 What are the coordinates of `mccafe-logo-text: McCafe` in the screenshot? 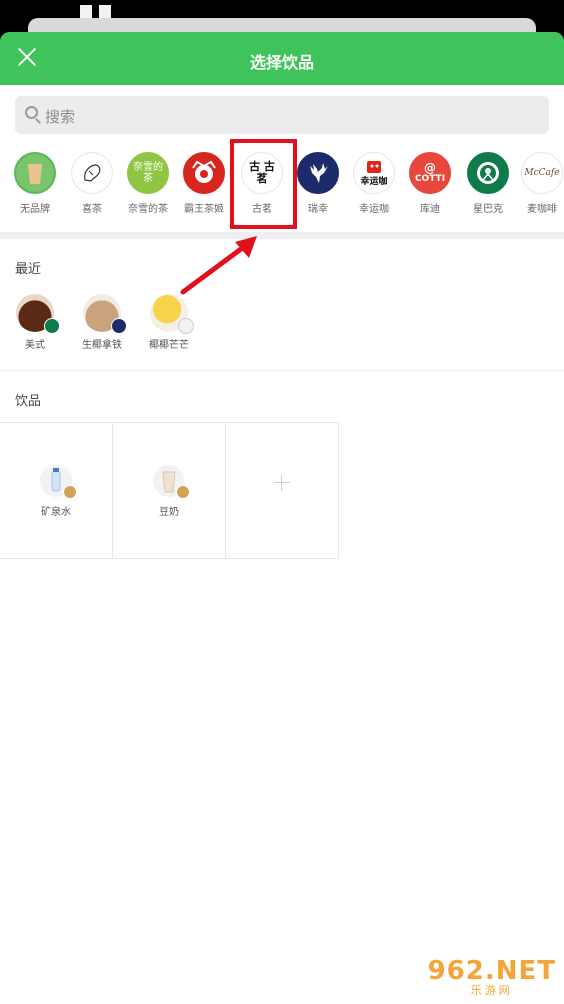 It's located at (542, 173).